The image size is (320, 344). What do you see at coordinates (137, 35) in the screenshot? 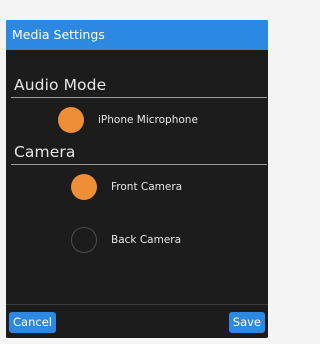
I see `dialog-title: Media Settings` at bounding box center [137, 35].